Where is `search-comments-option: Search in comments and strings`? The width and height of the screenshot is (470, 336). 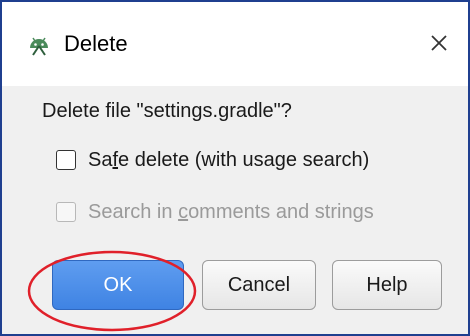
search-comments-option: Search in comments and strings is located at coordinates (215, 212).